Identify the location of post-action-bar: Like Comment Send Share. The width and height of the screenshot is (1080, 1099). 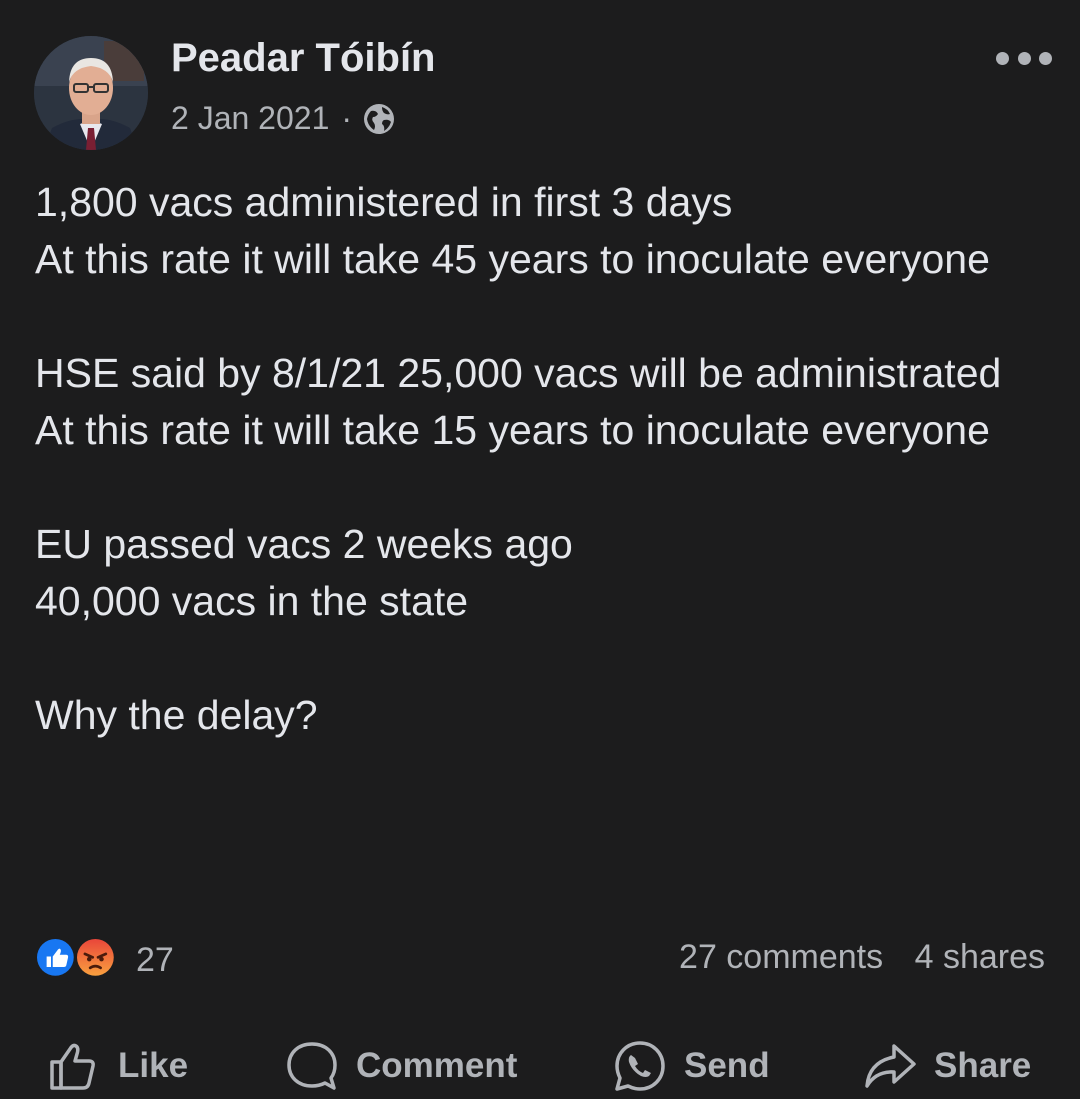
(540, 1066).